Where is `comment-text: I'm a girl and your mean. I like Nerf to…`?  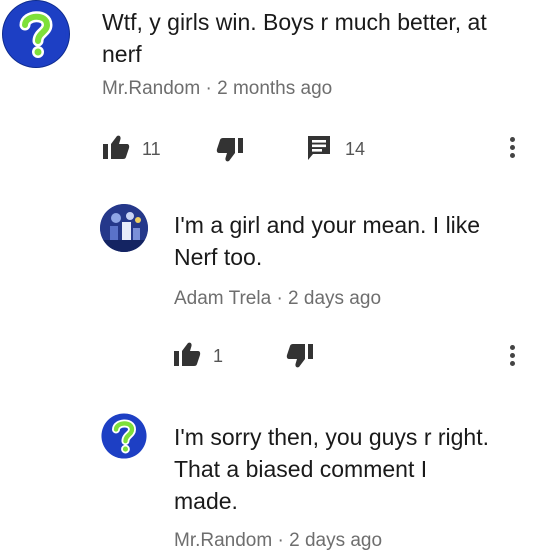 comment-text: I'm a girl and your mean. I like Nerf to… is located at coordinates (327, 241).